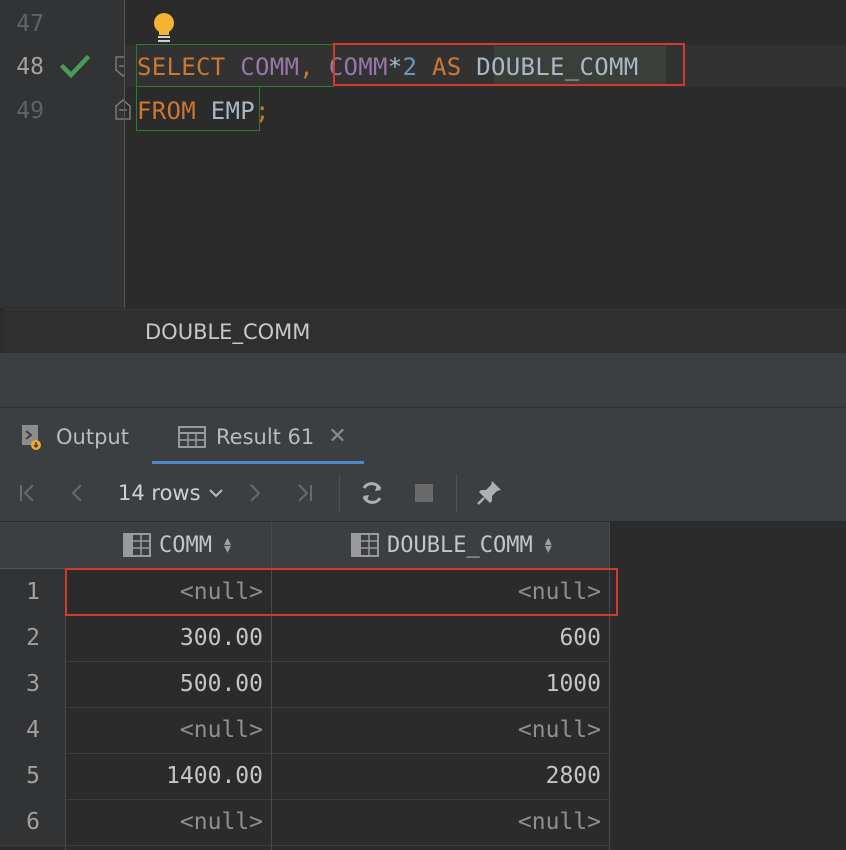  Describe the element at coordinates (423, 380) in the screenshot. I see `panel-divider` at that location.